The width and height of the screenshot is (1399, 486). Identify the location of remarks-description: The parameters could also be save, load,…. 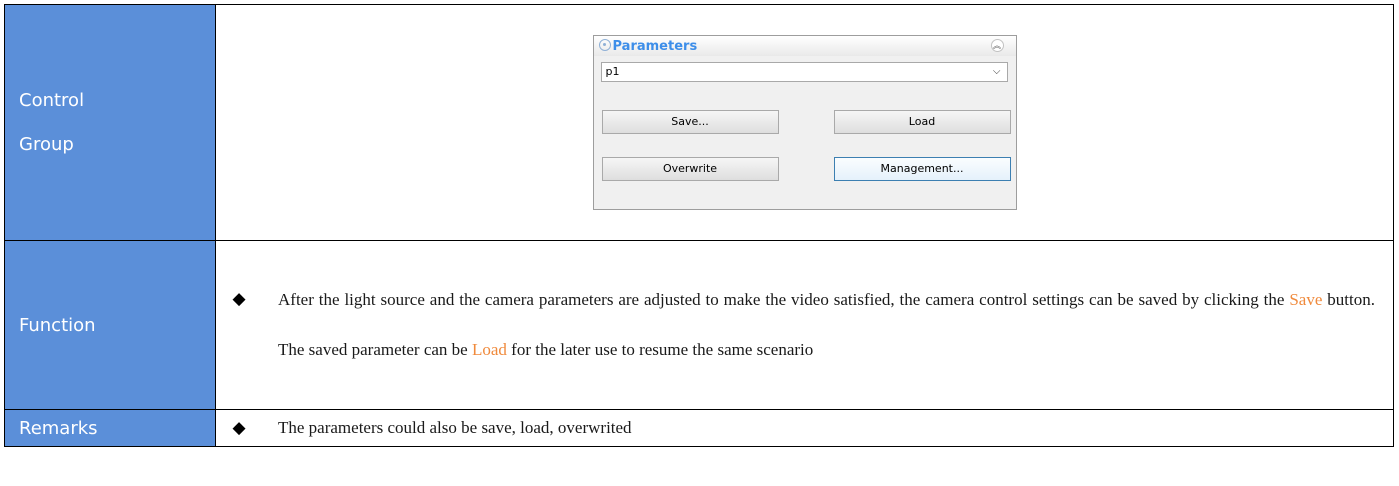
(455, 427).